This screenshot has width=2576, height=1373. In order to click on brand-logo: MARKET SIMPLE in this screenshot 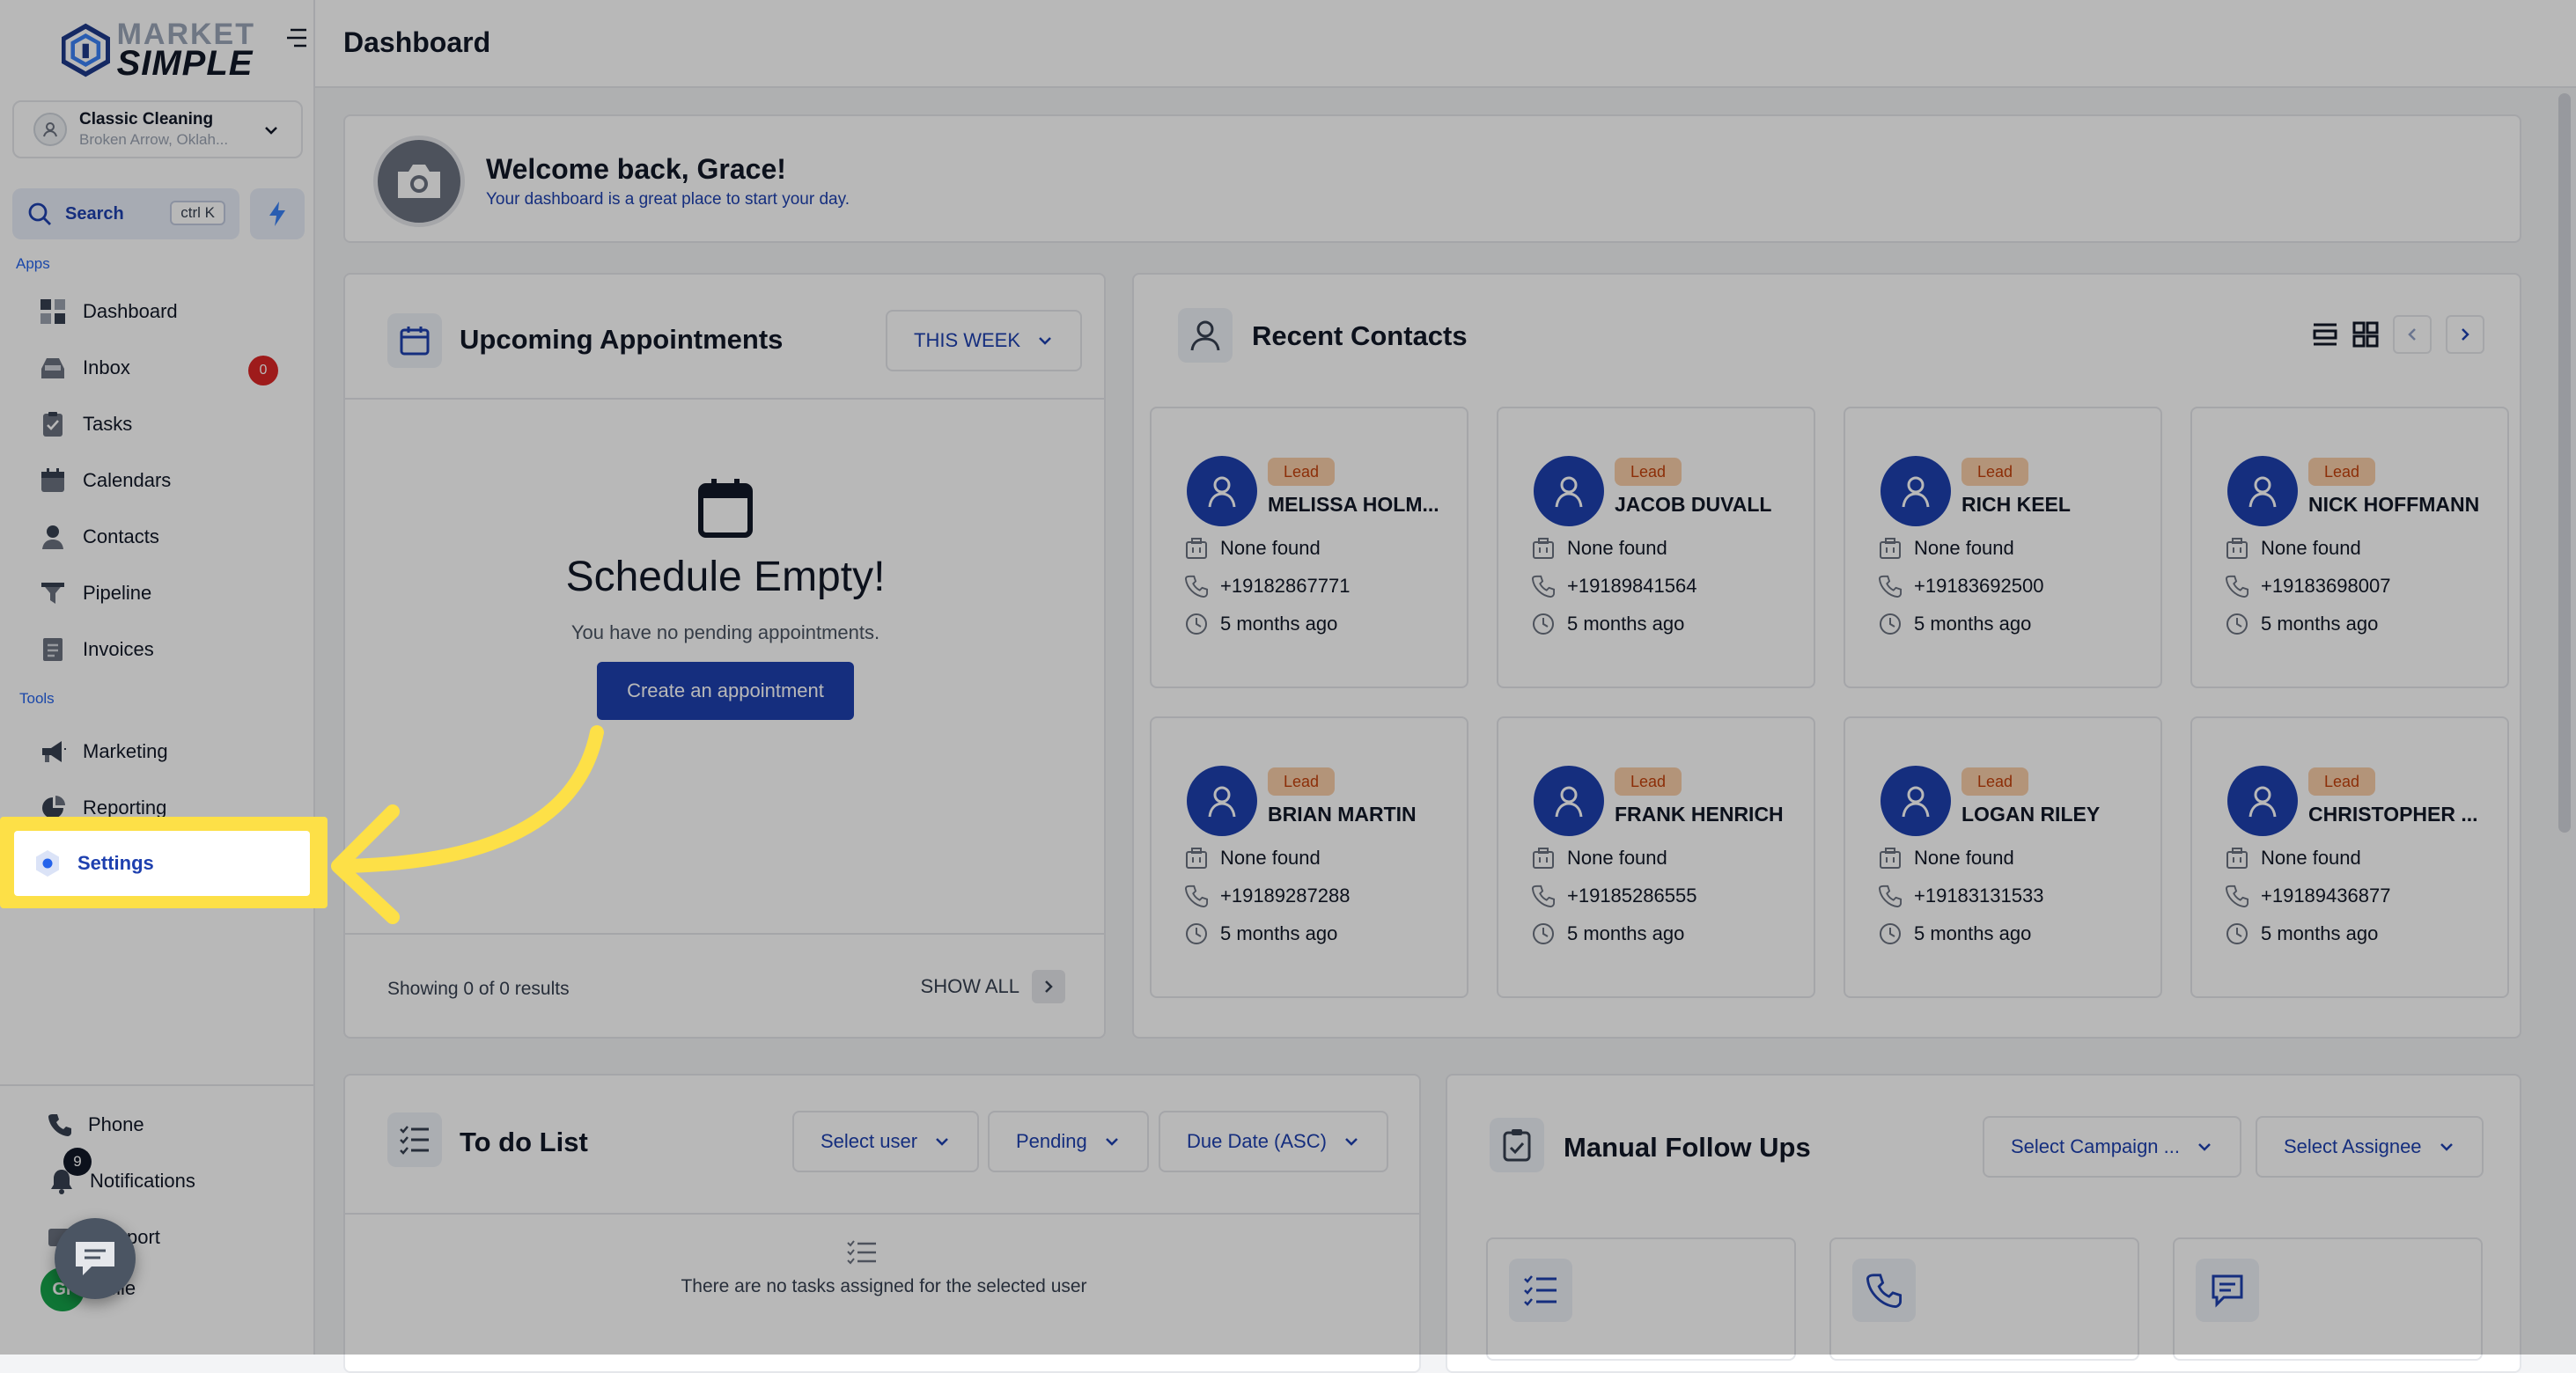, I will do `click(159, 50)`.